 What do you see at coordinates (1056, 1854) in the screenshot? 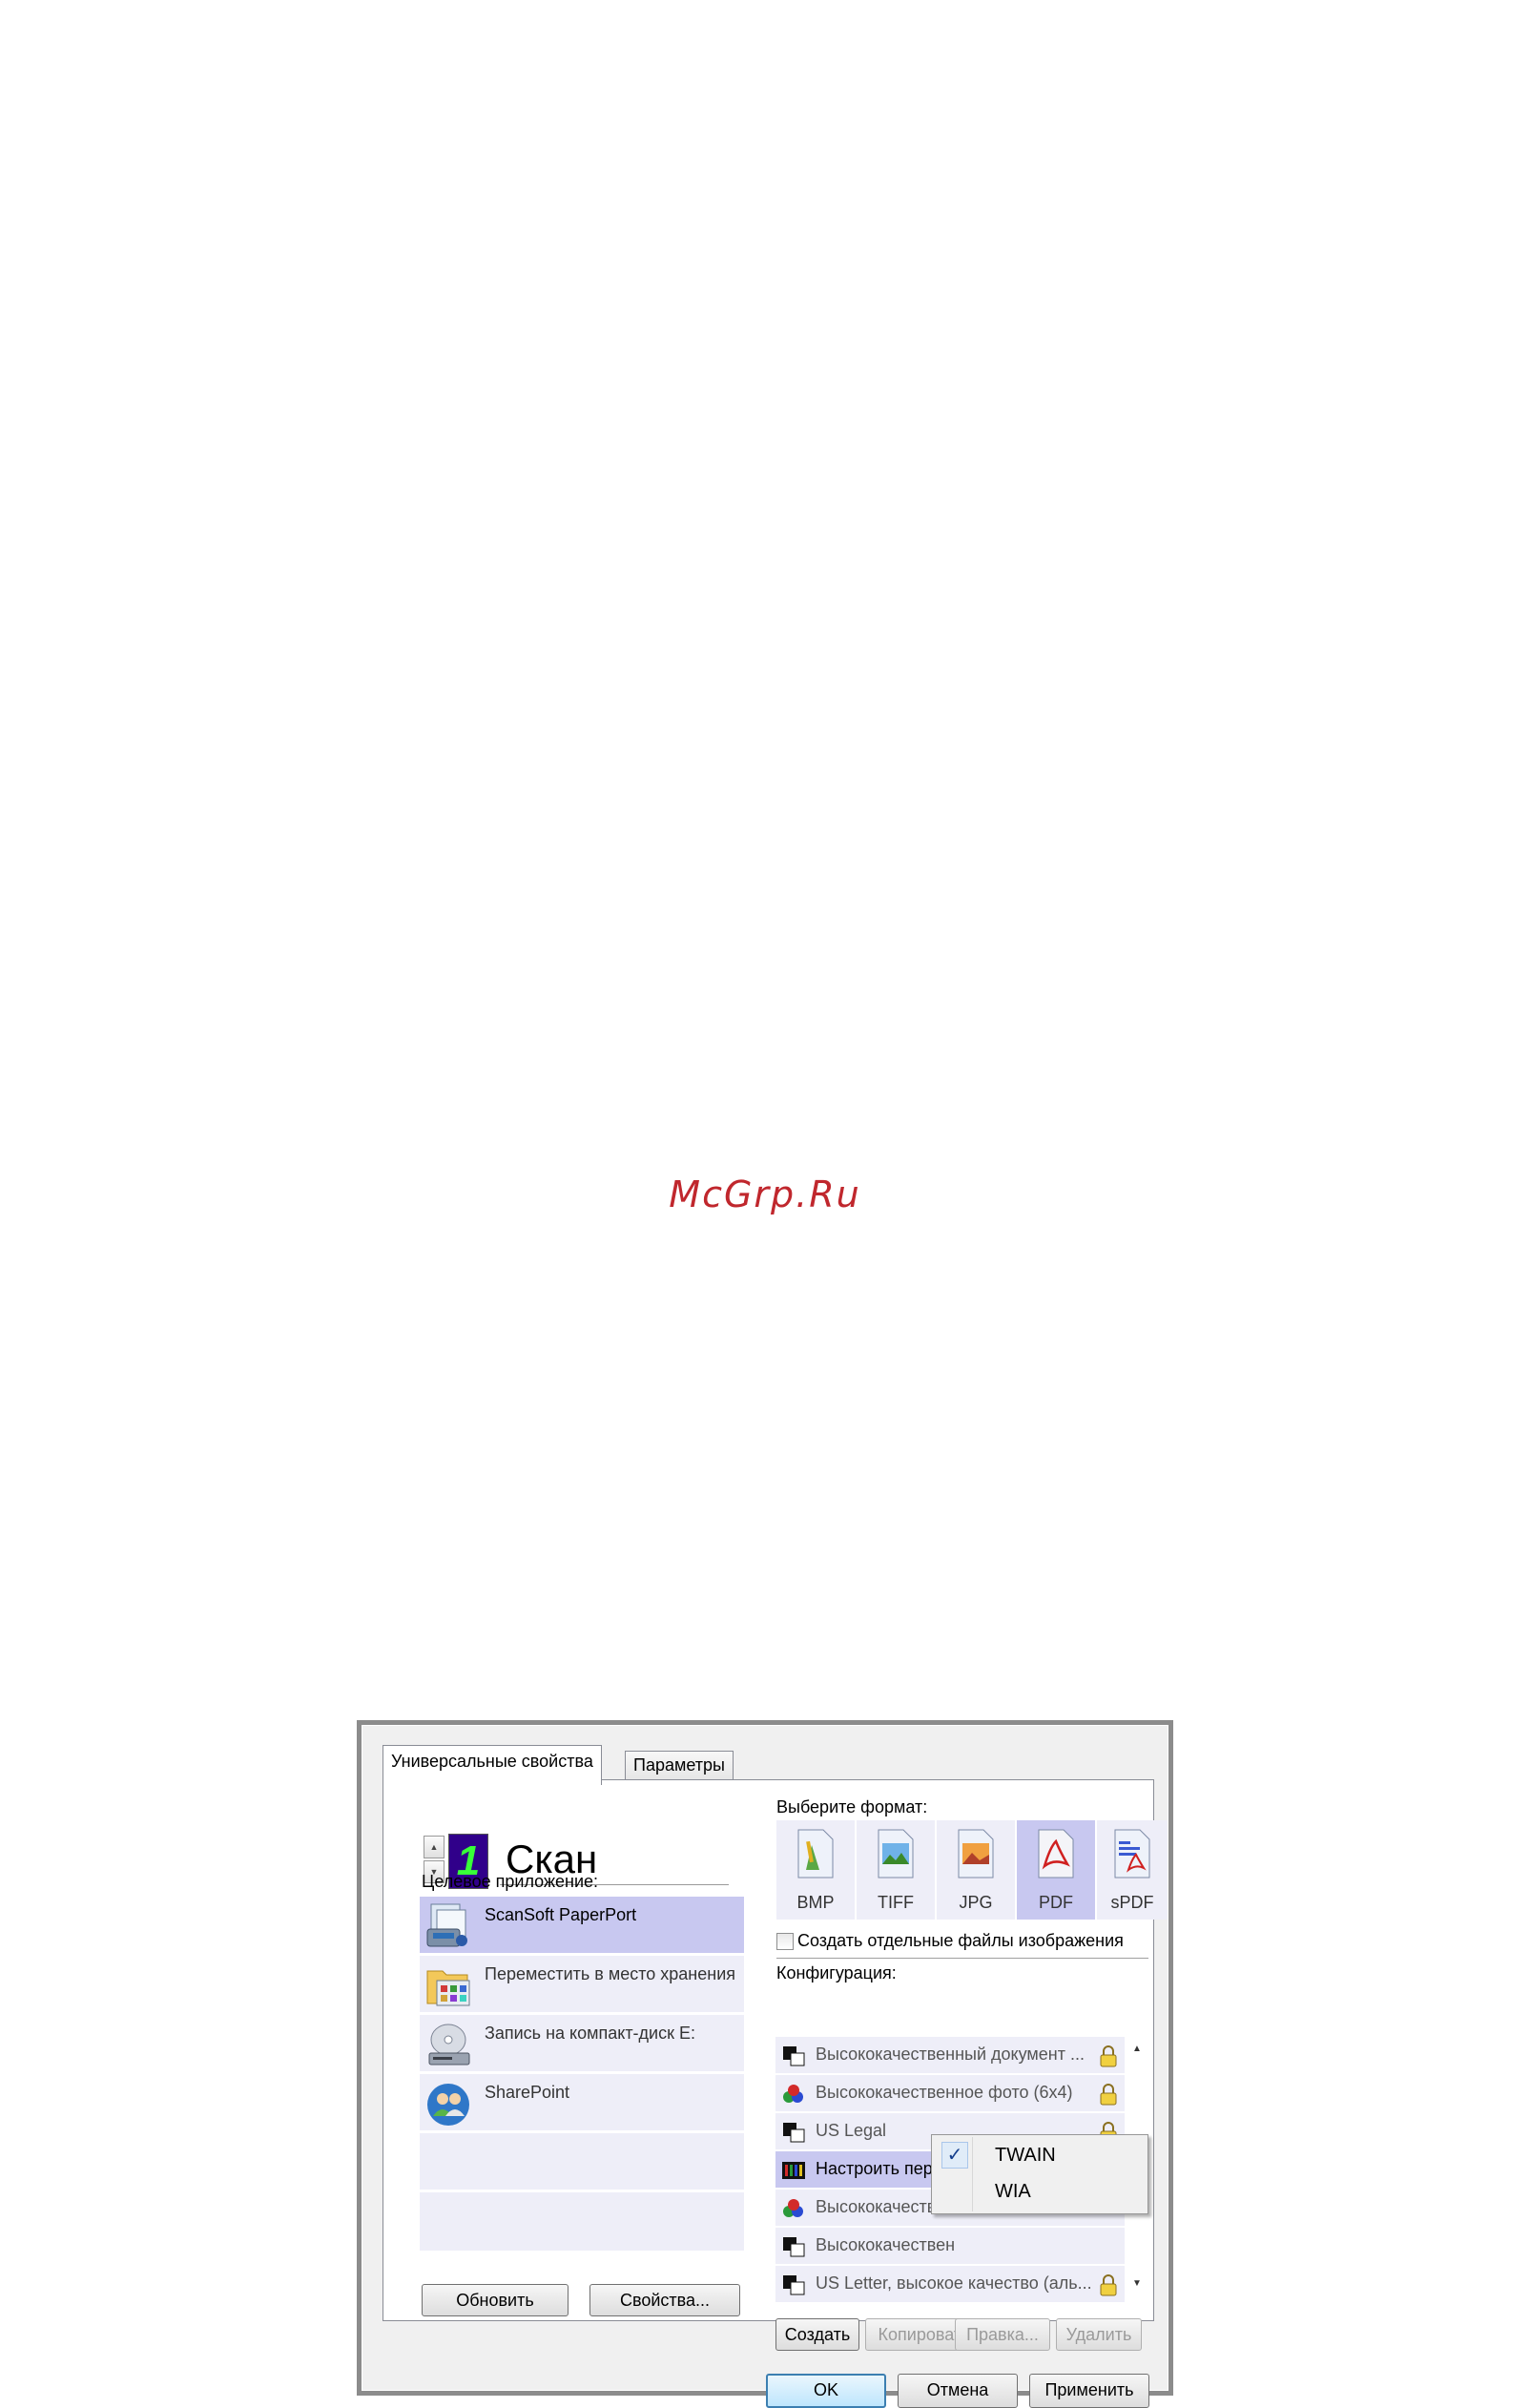
I see `pdf-file-icon` at bounding box center [1056, 1854].